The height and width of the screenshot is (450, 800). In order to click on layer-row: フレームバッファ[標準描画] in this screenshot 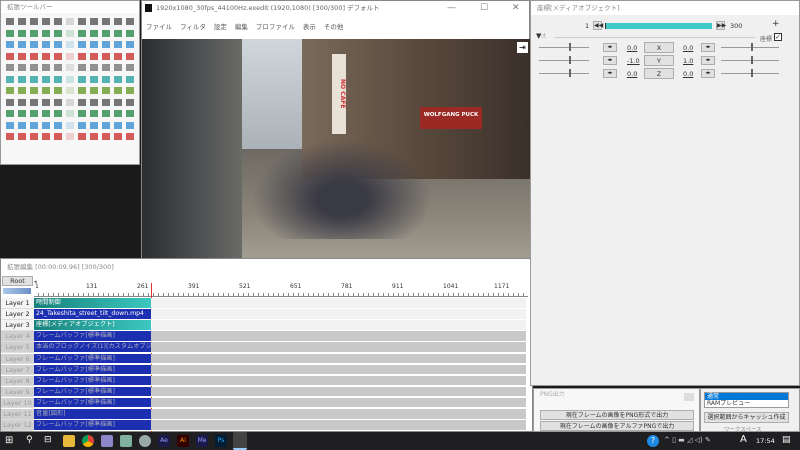, I will do `click(280, 336)`.